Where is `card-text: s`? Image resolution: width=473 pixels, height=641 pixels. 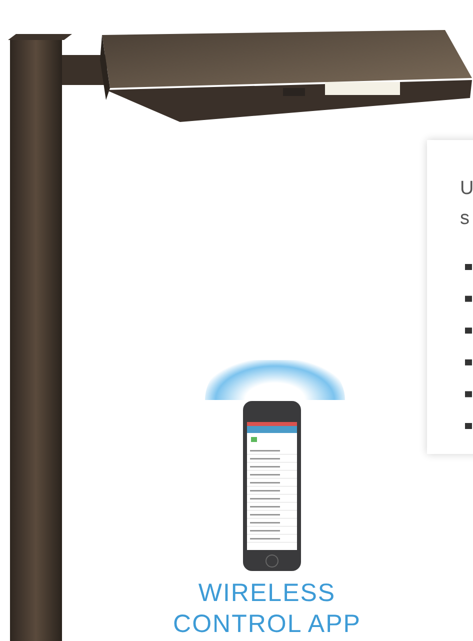
card-text: s is located at coordinates (465, 219).